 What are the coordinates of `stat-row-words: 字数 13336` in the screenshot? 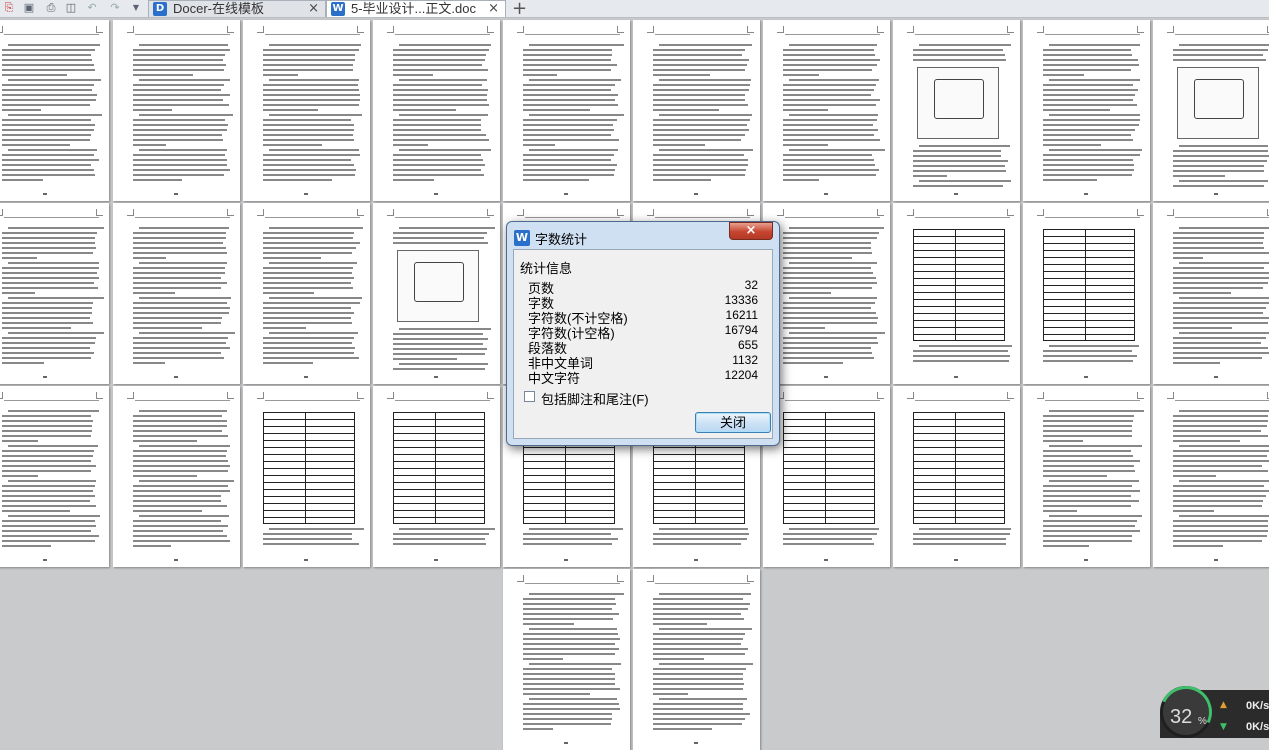 It's located at (643, 302).